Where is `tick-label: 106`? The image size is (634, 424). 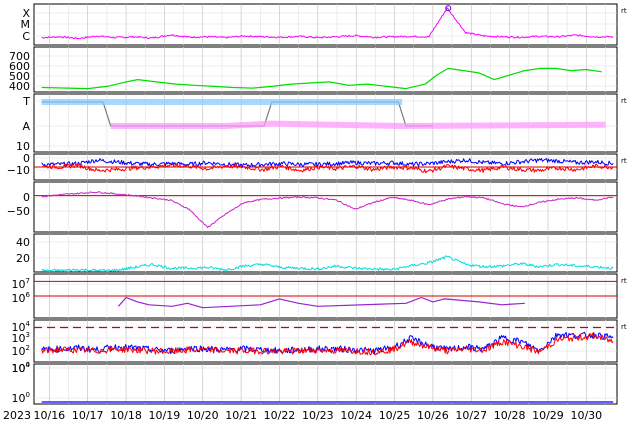 tick-label: 106 is located at coordinates (21, 298).